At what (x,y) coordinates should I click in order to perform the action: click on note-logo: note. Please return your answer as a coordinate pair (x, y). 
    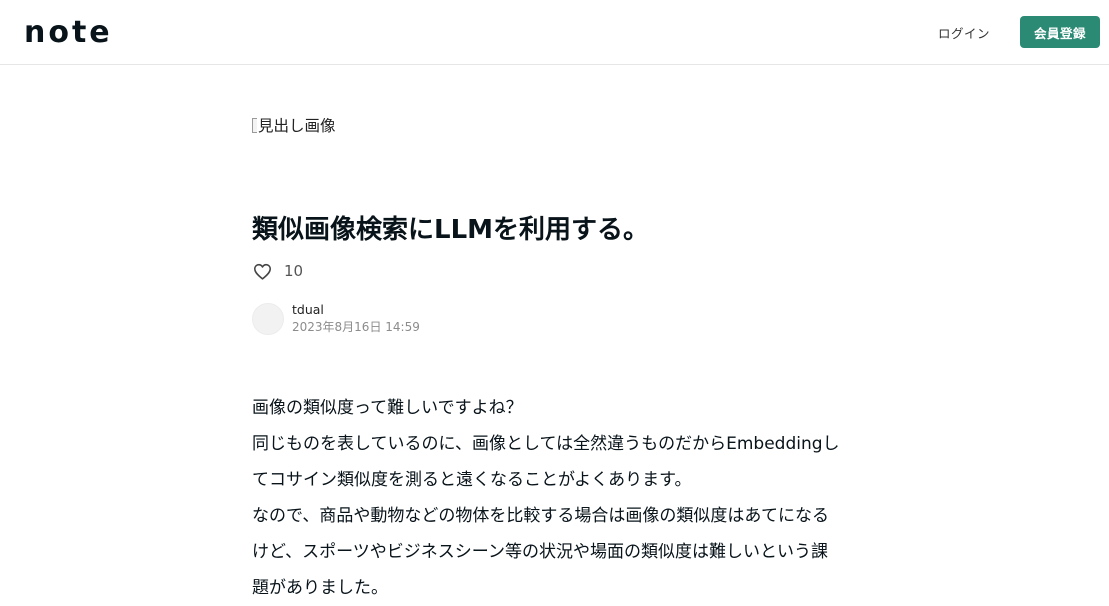
    Looking at the image, I should click on (68, 33).